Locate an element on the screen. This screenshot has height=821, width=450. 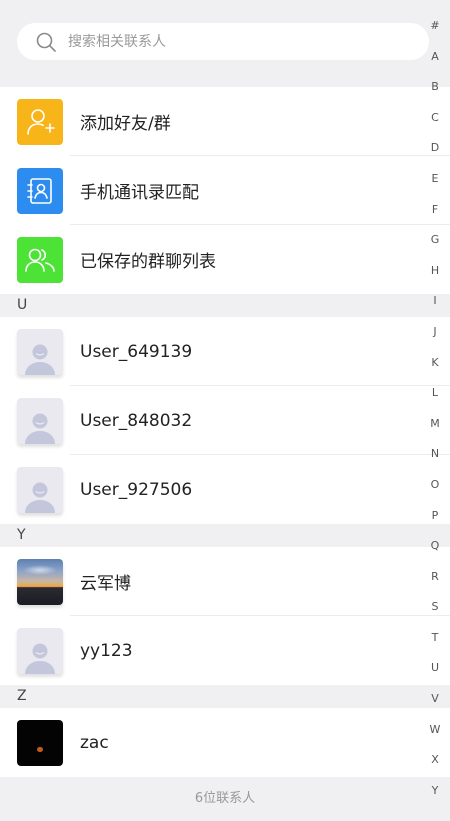
index-letter: Q is located at coordinates (435, 546).